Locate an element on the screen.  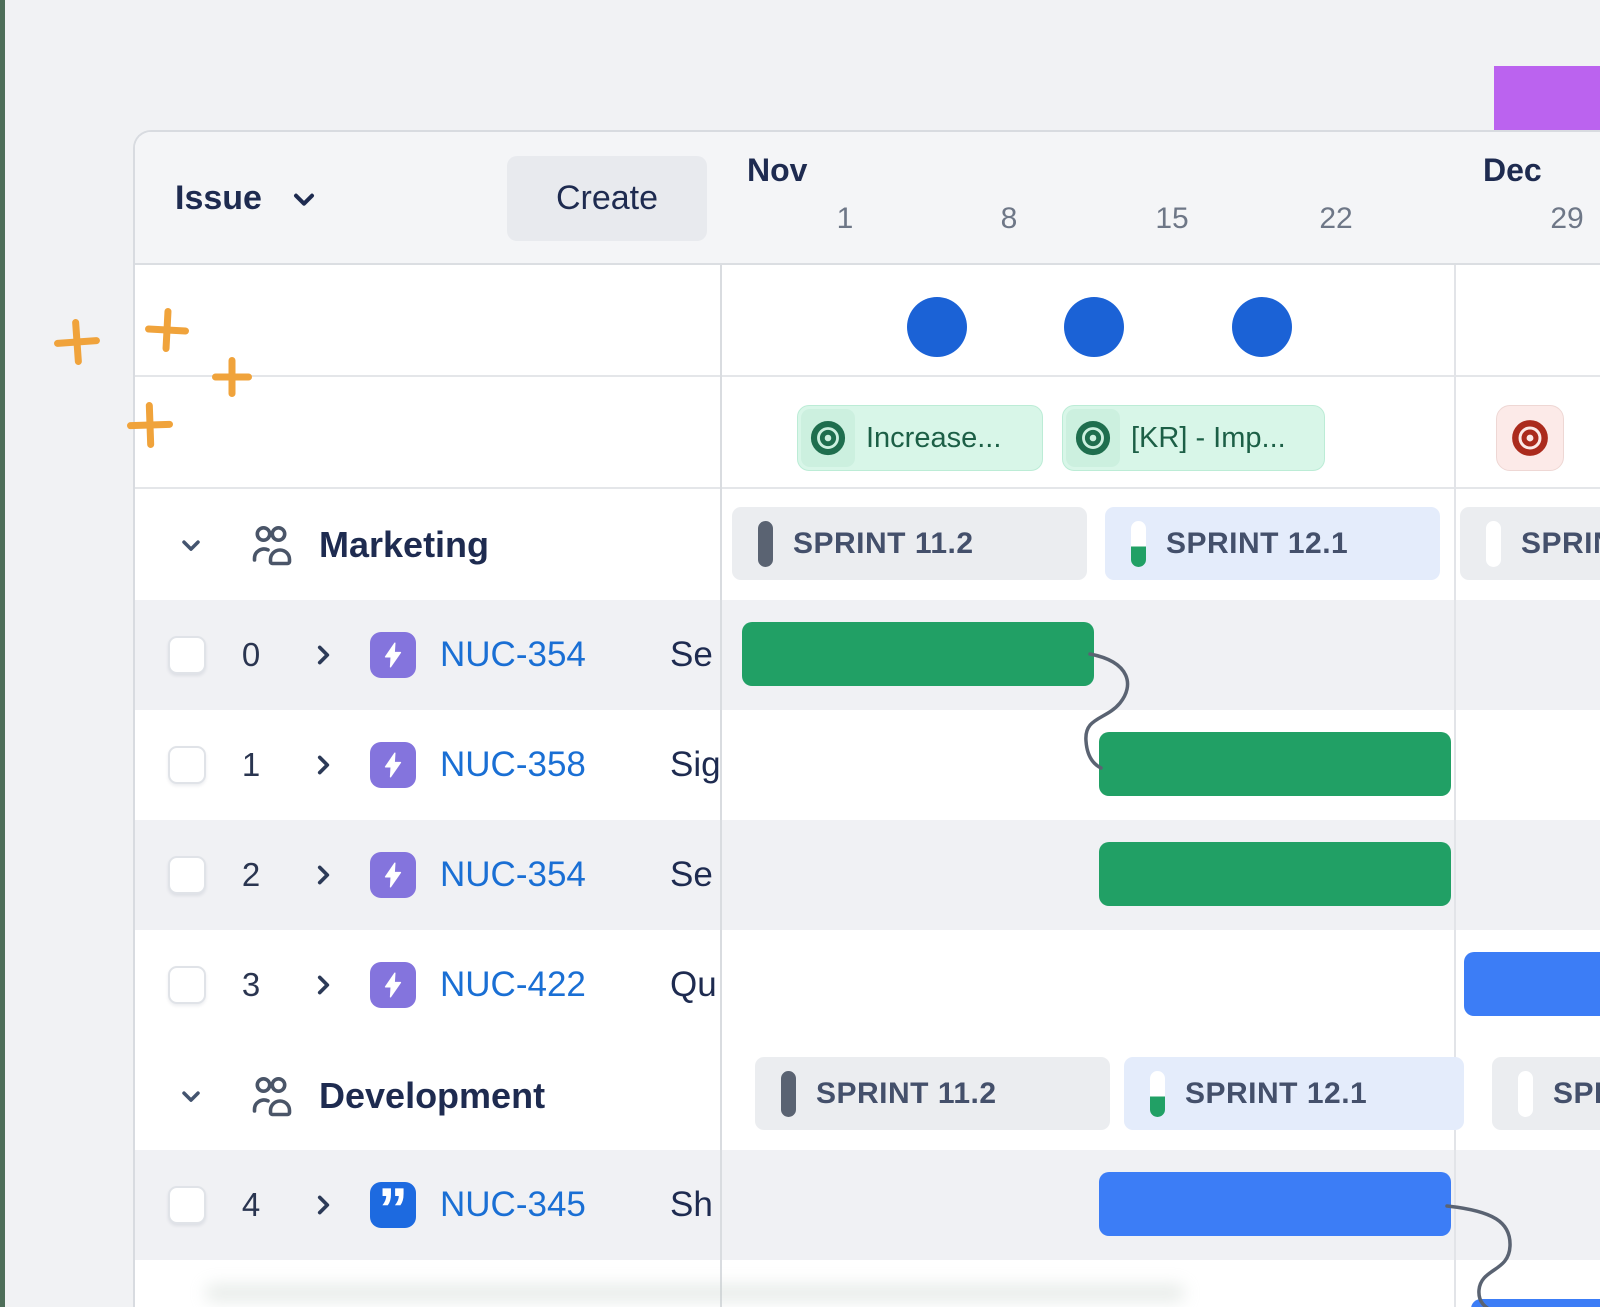
week-tick: 22 is located at coordinates (1336, 218).